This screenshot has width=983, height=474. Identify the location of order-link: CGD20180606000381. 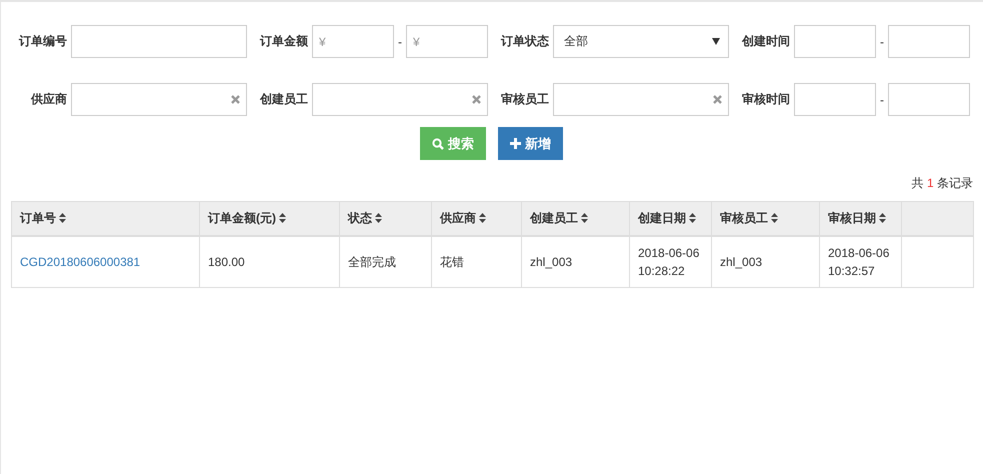
(80, 262).